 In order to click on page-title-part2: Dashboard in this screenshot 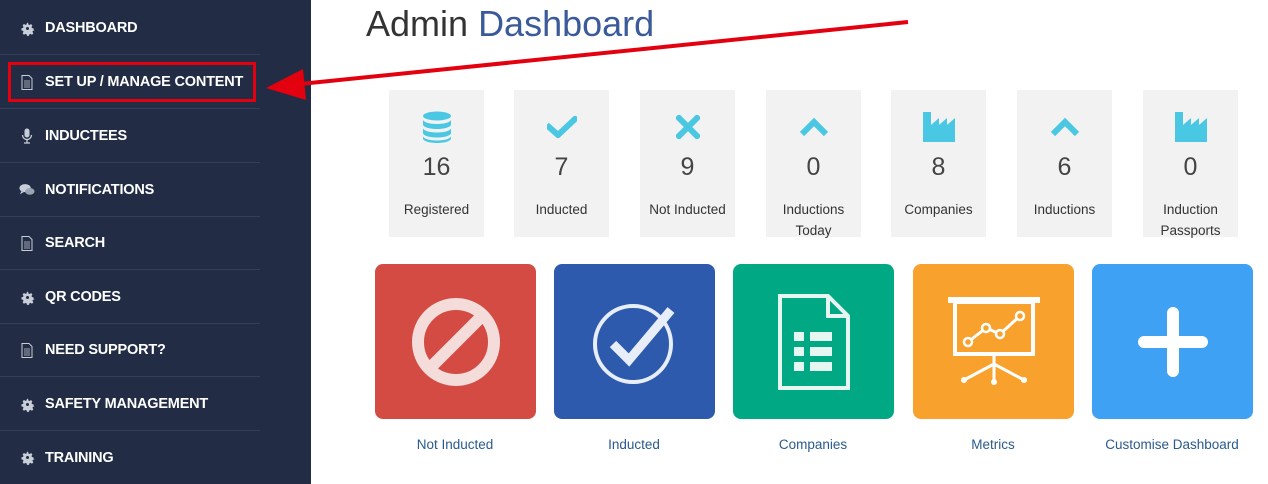, I will do `click(566, 23)`.